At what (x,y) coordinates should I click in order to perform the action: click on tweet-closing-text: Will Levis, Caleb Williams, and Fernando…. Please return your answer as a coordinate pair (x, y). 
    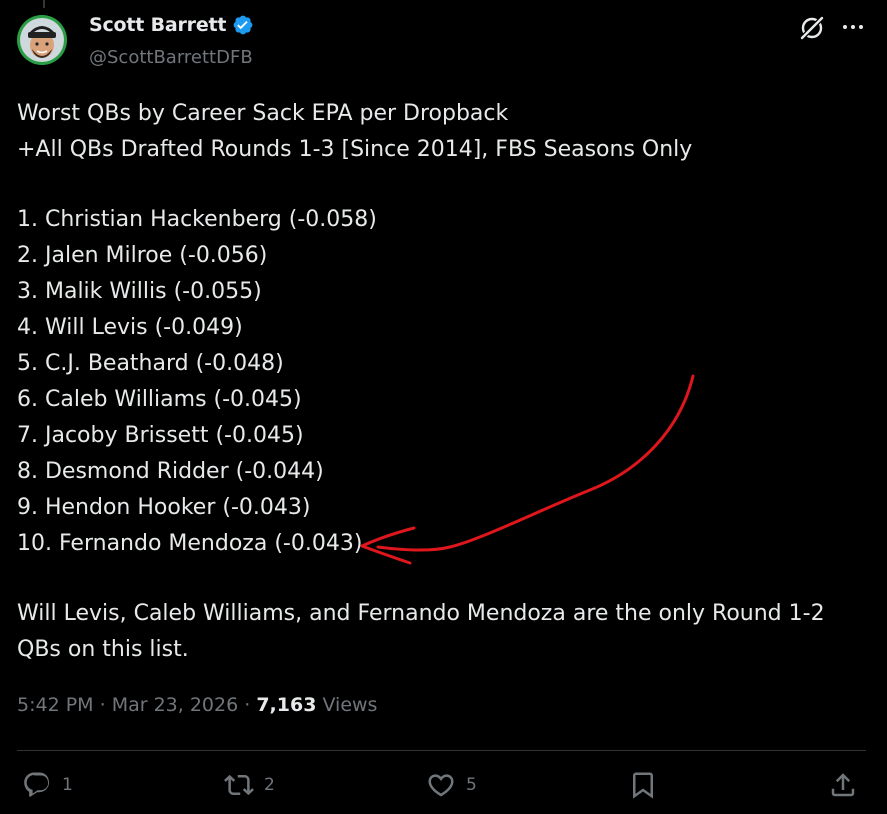
    Looking at the image, I should click on (421, 631).